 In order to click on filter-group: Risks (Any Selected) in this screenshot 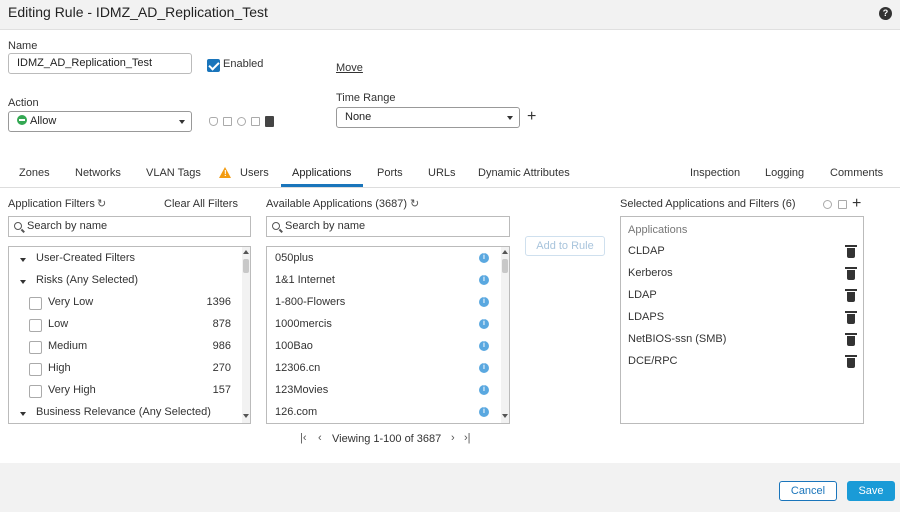, I will do `click(124, 282)`.